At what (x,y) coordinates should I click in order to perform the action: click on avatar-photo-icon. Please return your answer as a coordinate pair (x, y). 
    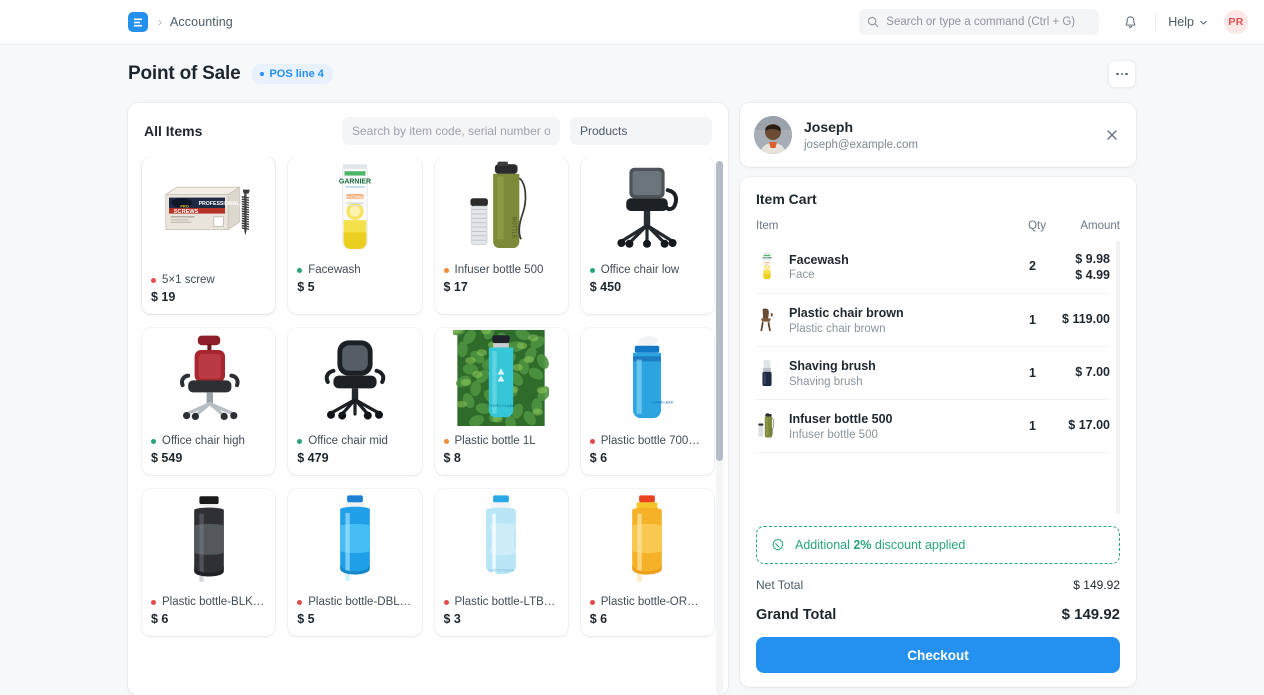
    Looking at the image, I should click on (773, 135).